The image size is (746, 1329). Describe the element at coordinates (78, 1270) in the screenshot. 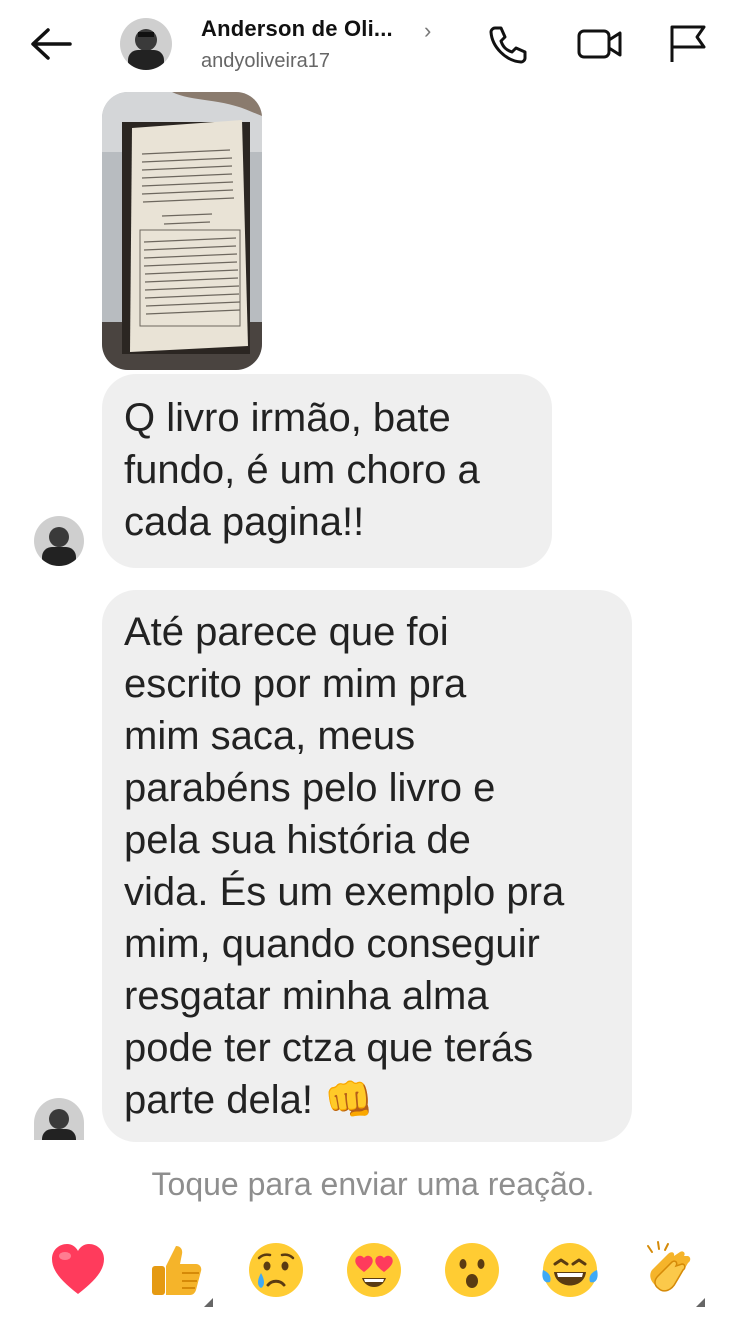

I see `heart-icon` at that location.